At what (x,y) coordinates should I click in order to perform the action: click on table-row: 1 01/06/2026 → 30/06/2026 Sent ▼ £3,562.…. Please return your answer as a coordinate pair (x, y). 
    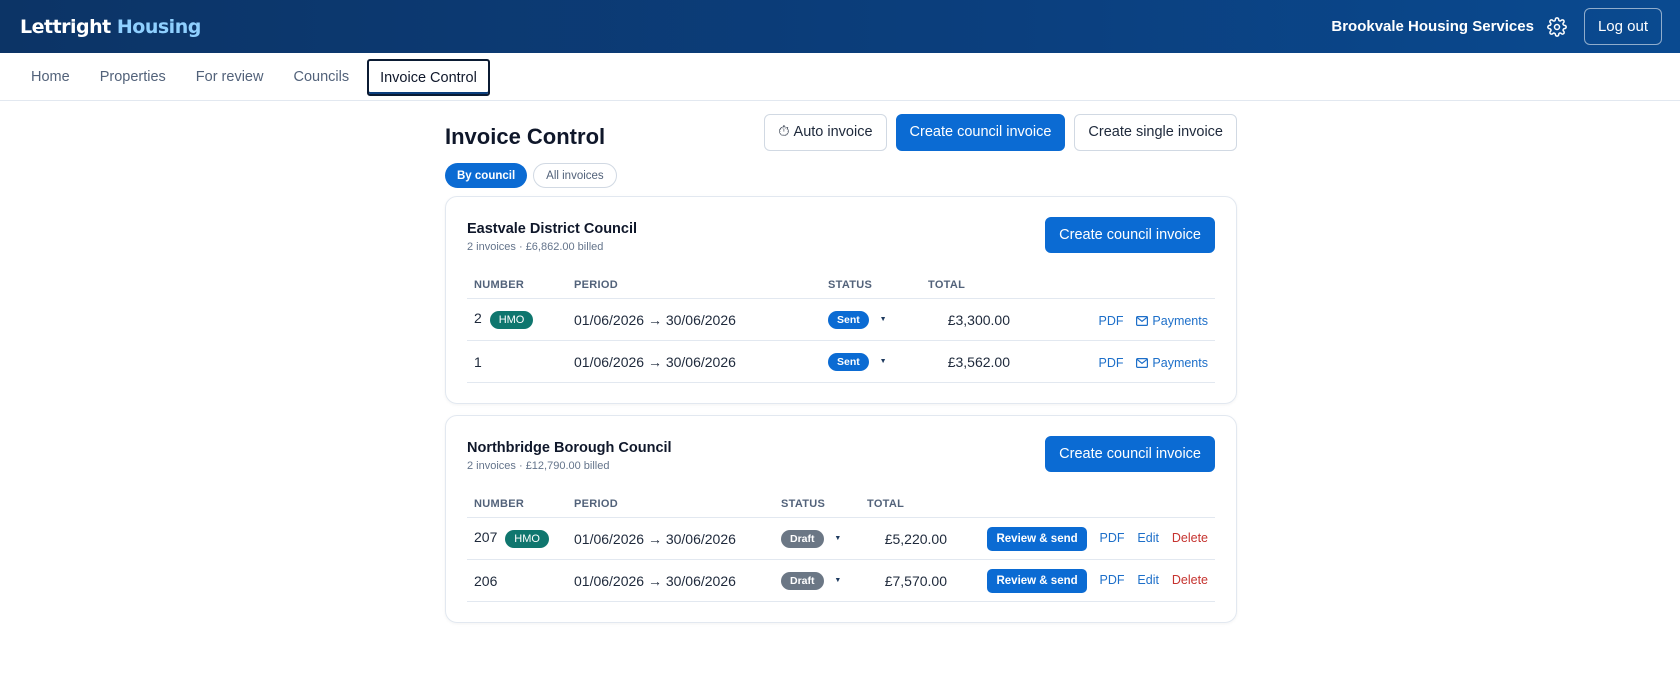
    Looking at the image, I should click on (841, 361).